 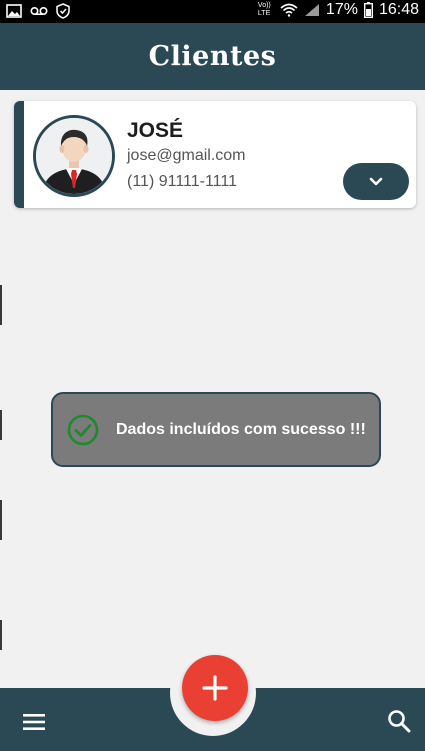 I want to click on plus-icon, so click(x=215, y=688).